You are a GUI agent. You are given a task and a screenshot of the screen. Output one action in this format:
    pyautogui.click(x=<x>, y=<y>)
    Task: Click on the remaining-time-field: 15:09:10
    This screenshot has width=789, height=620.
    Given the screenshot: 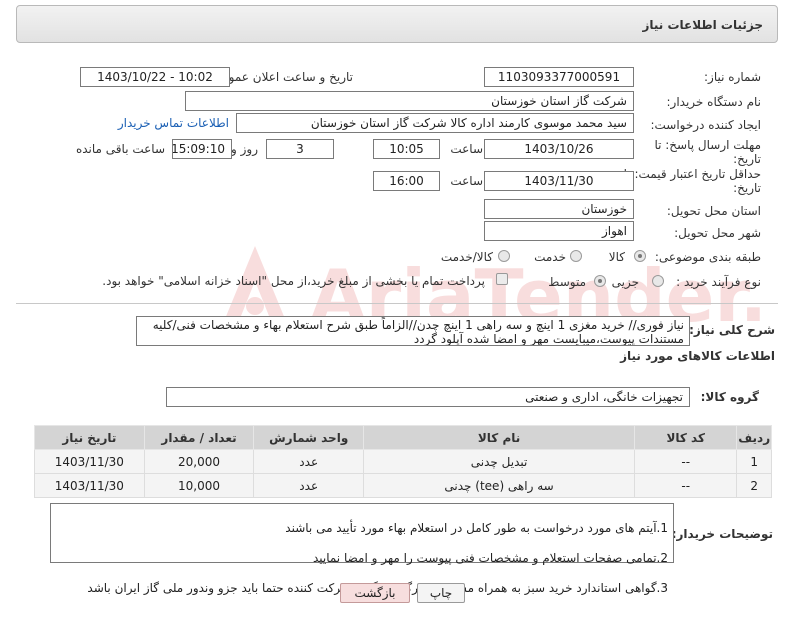 What is the action you would take?
    pyautogui.click(x=202, y=149)
    